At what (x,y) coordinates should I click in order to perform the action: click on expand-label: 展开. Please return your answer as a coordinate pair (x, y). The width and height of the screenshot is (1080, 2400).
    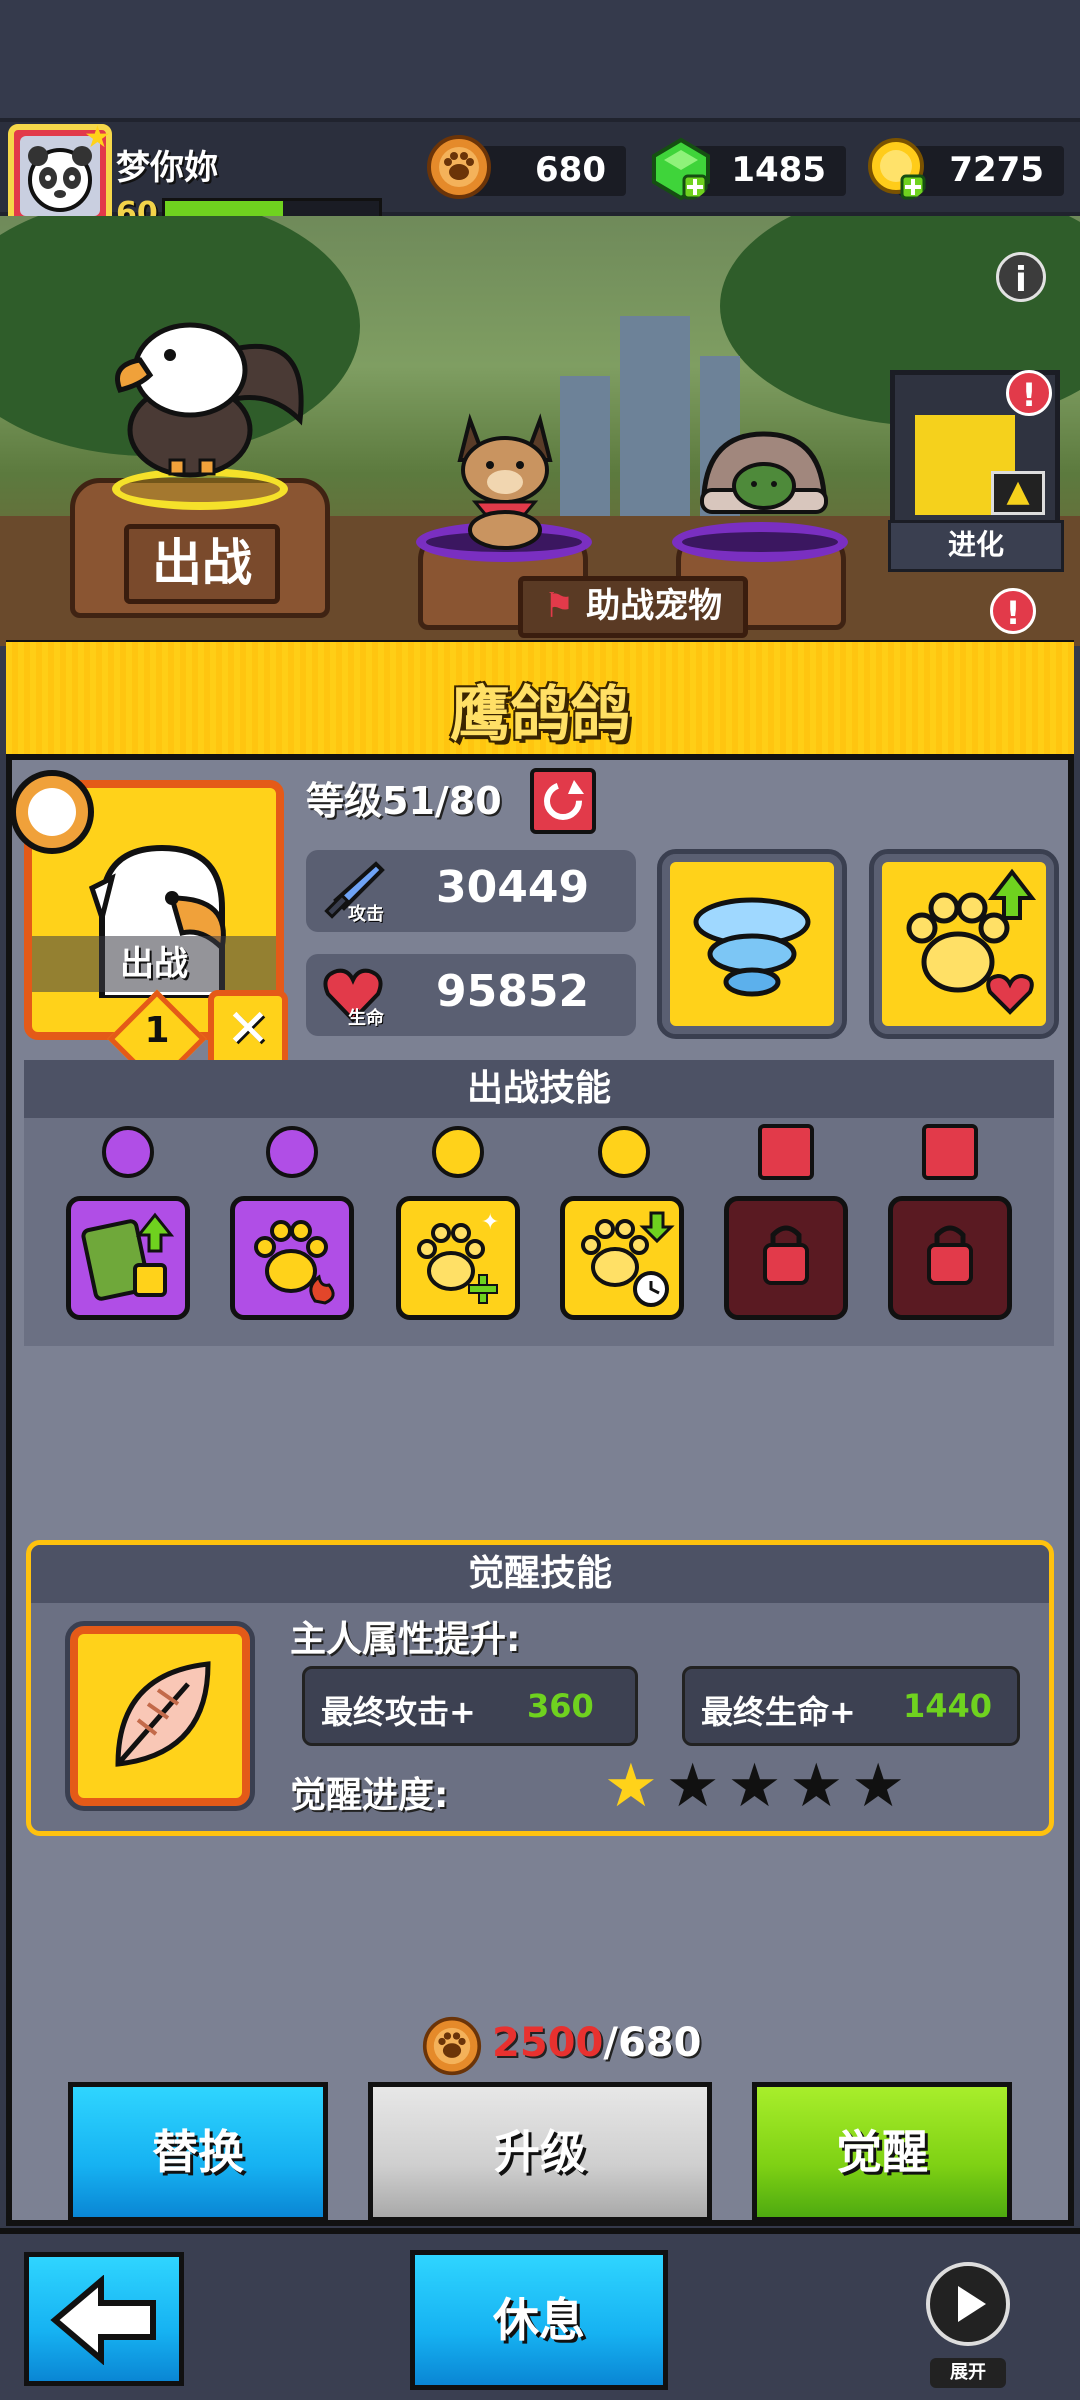
    Looking at the image, I should click on (968, 2373).